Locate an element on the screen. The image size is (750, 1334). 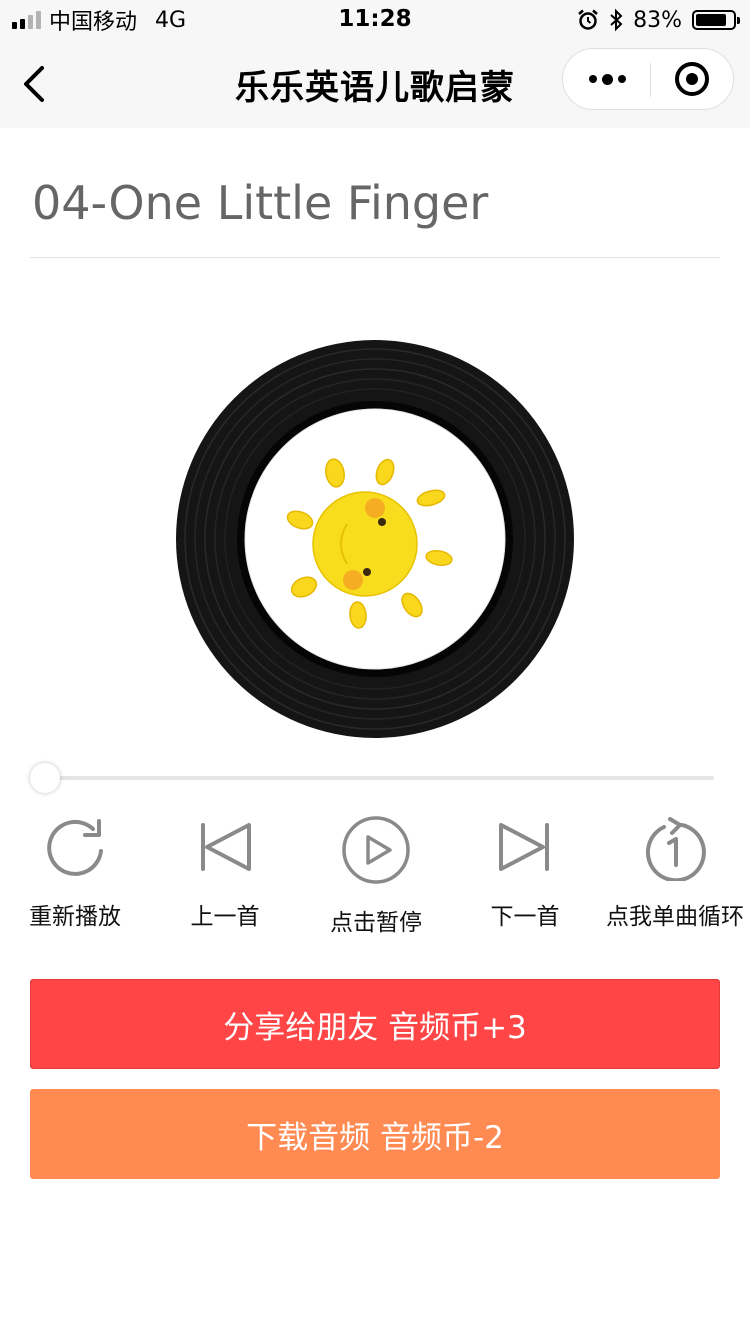
progress-track is located at coordinates (381, 778).